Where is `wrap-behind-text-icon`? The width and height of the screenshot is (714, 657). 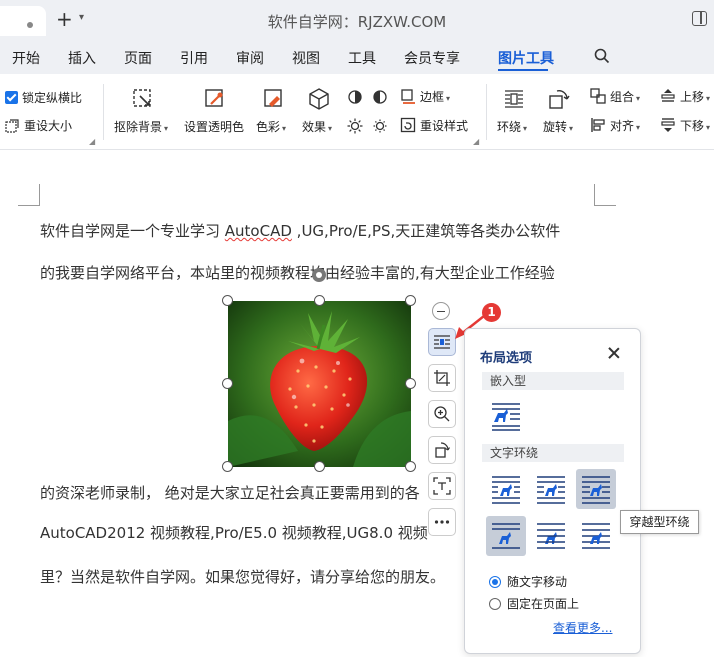 wrap-behind-text-icon is located at coordinates (551, 536).